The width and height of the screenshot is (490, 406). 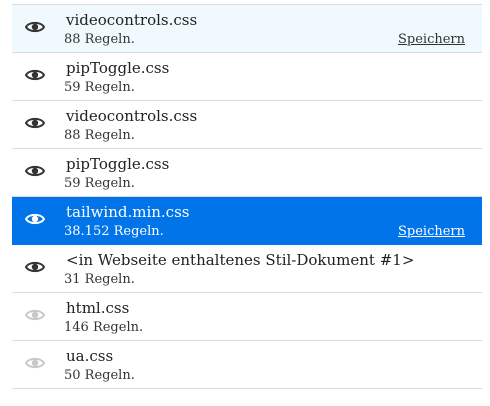 What do you see at coordinates (247, 29) in the screenshot?
I see `stylesheet-item: videocontrols.css 88 Regeln. Speichern` at bounding box center [247, 29].